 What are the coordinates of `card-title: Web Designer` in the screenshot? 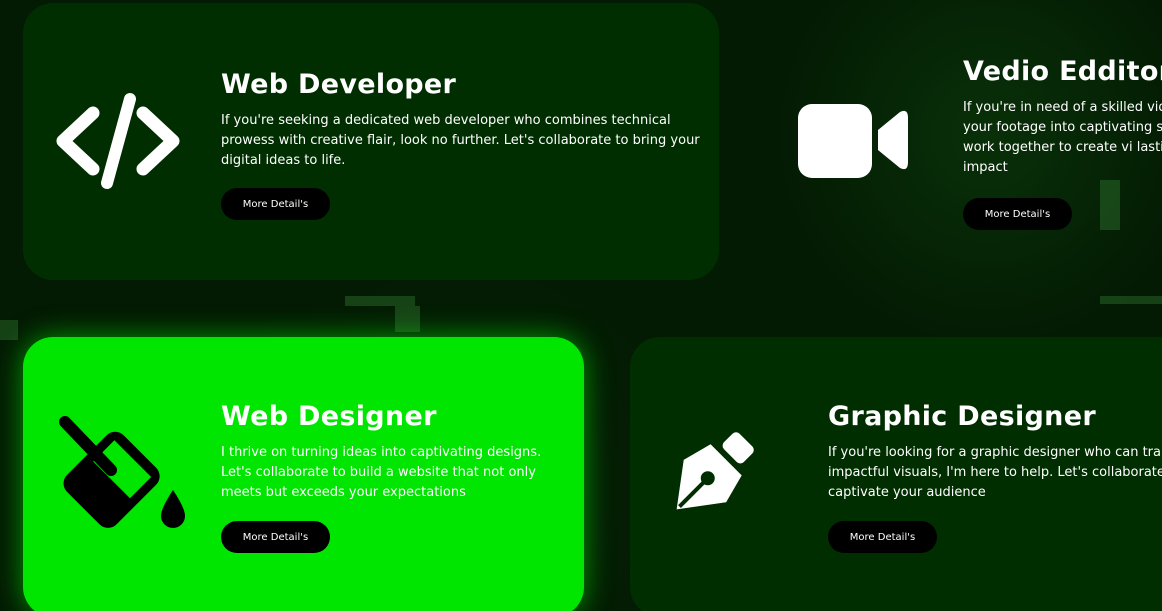 It's located at (329, 416).